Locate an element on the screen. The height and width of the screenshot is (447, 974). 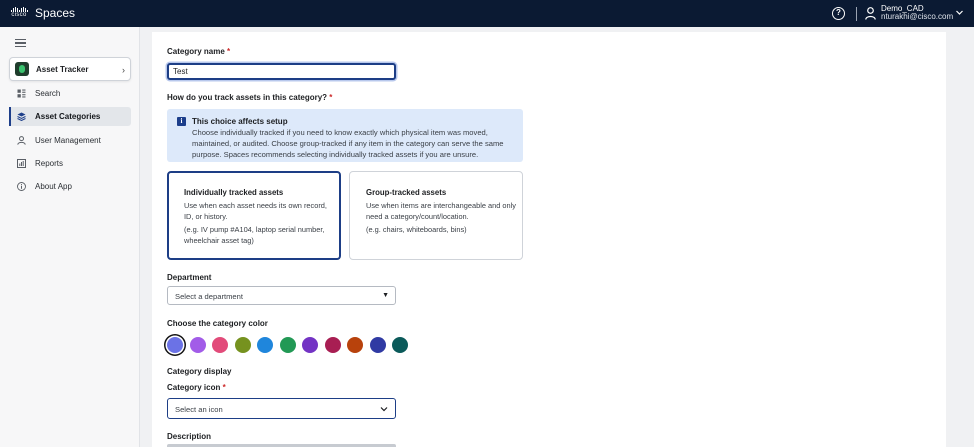
cisco-logo: cisco is located at coordinates (19, 13).